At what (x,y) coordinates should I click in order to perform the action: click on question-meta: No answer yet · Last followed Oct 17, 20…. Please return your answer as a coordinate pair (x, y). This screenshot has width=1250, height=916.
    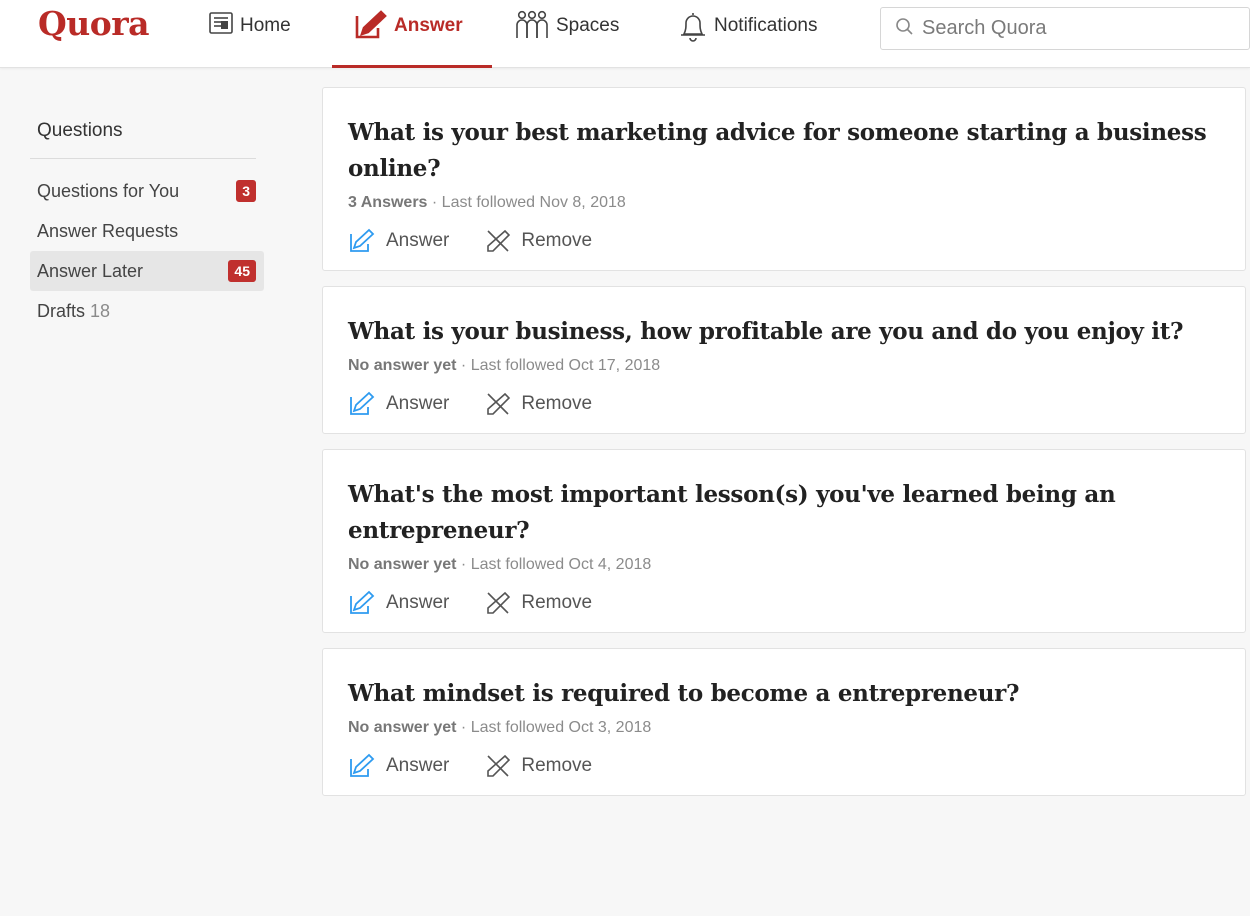
    Looking at the image, I should click on (783, 366).